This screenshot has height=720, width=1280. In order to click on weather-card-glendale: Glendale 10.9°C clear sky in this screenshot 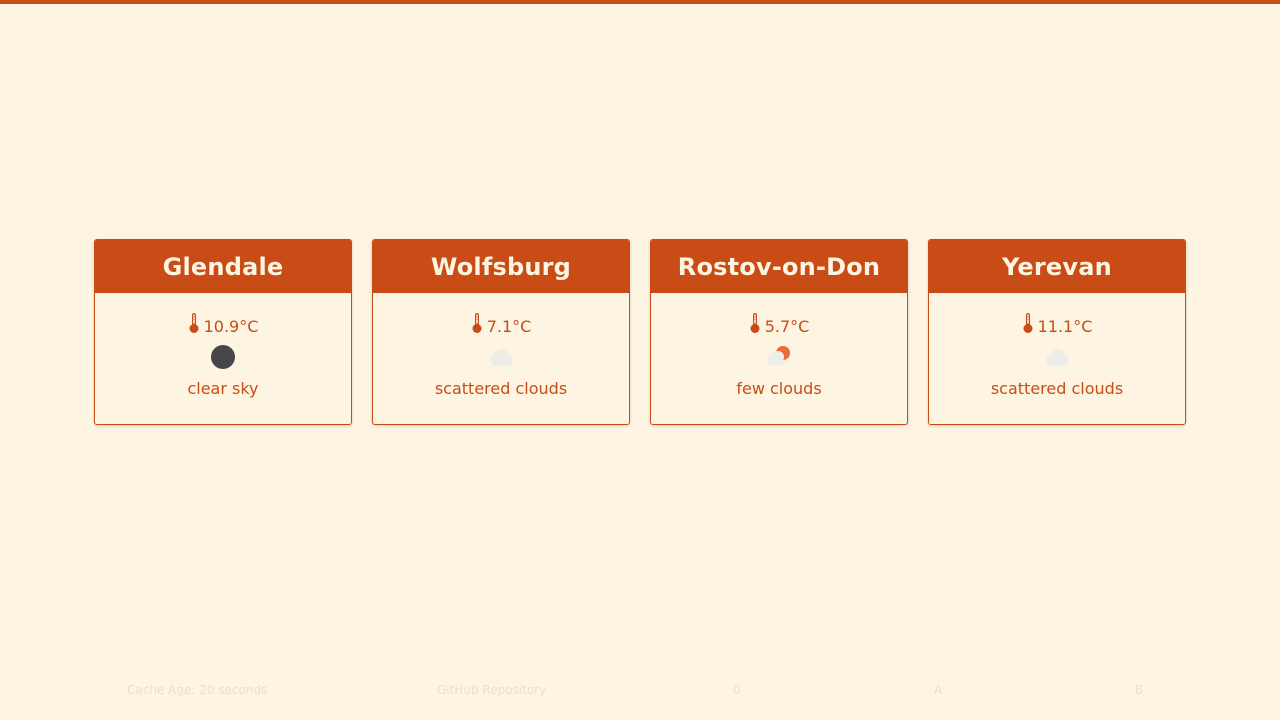, I will do `click(223, 332)`.